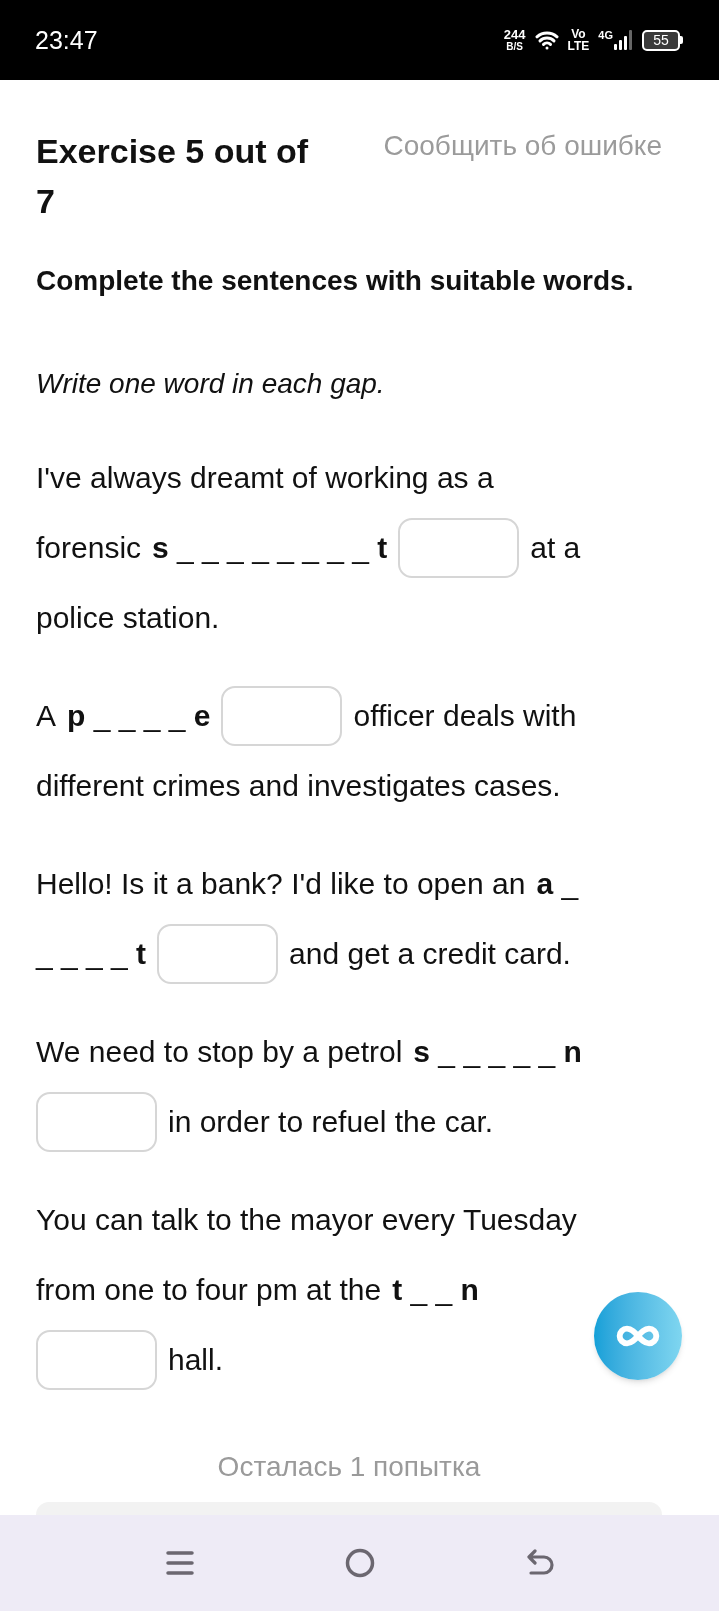 The width and height of the screenshot is (719, 1611). Describe the element at coordinates (465, 716) in the screenshot. I see `sentence-text: officer deals with` at that location.